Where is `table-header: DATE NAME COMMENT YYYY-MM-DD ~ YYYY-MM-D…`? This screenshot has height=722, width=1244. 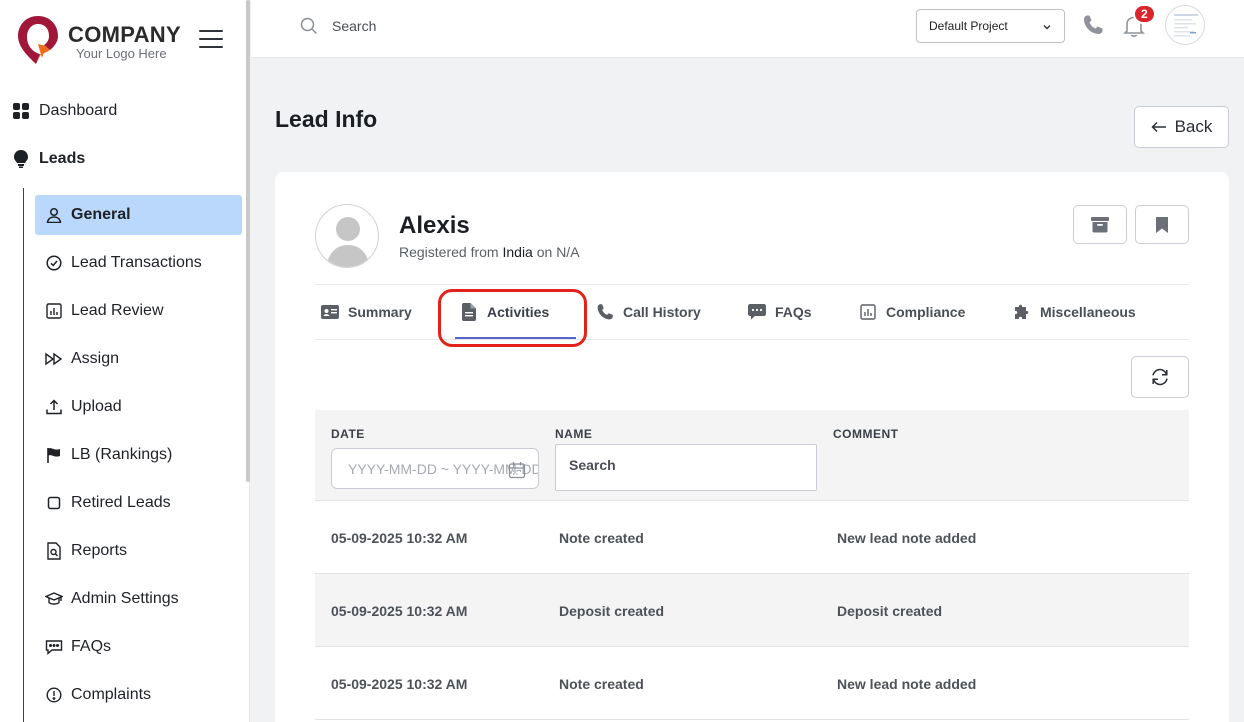
table-header: DATE NAME COMMENT YYYY-MM-DD ~ YYYY-MM-D… is located at coordinates (752, 455).